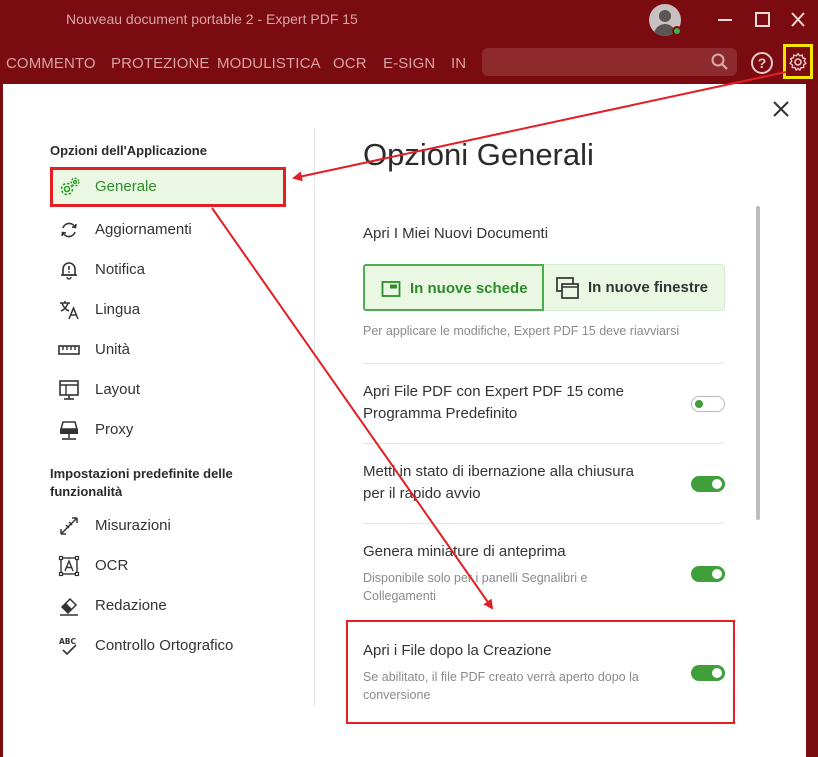  I want to click on eraser-icon, so click(69, 606).